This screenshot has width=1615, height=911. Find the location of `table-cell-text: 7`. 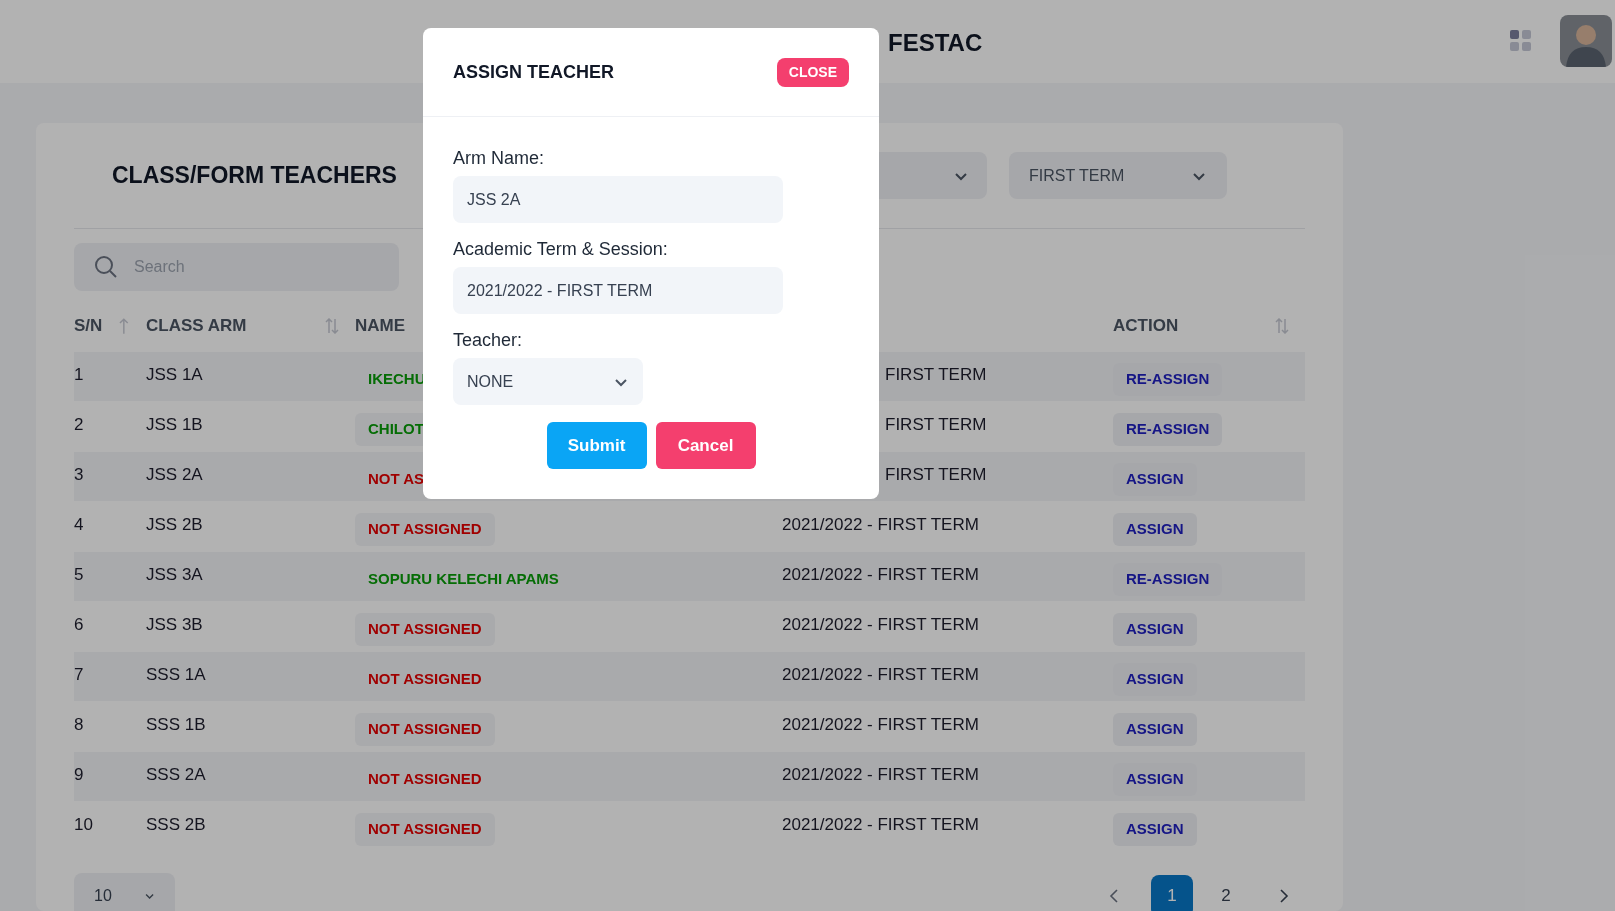

table-cell-text: 7 is located at coordinates (79, 675).